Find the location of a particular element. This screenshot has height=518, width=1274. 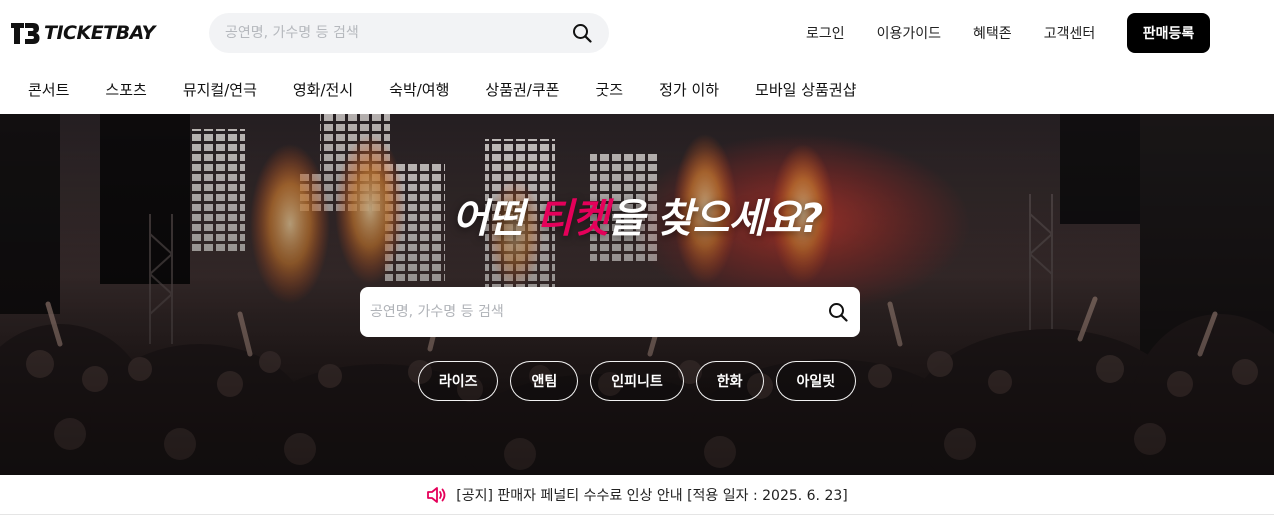

header-search-bar is located at coordinates (409, 33).